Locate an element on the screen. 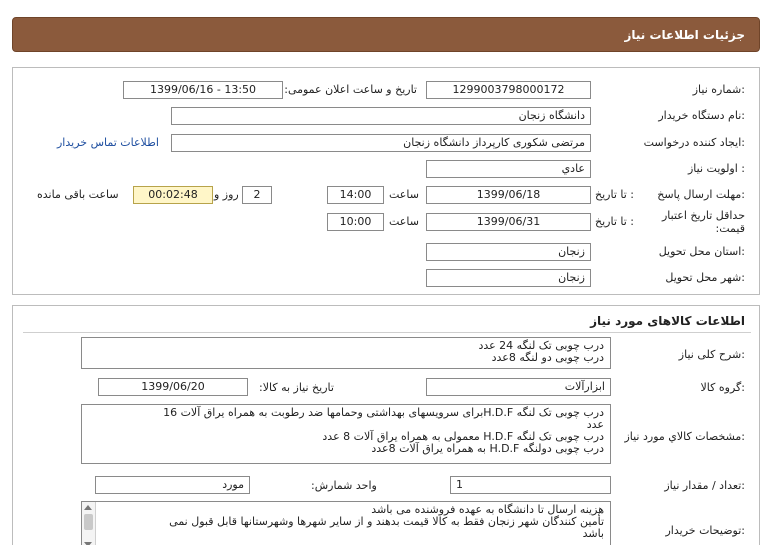 Image resolution: width=770 pixels, height=545 pixels. announce-datetime-field: 1399/06/16 - 13:50 is located at coordinates (203, 90).